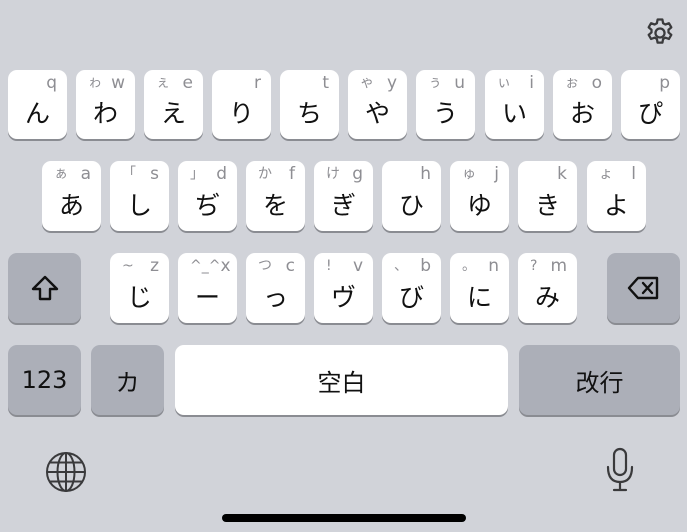 Image resolution: width=687 pixels, height=532 pixels. What do you see at coordinates (514, 104) in the screenshot?
I see `key-i: ぃi い` at bounding box center [514, 104].